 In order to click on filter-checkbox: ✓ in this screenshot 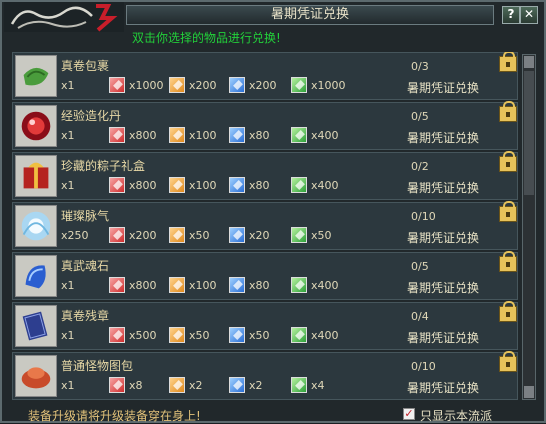, I will do `click(409, 414)`.